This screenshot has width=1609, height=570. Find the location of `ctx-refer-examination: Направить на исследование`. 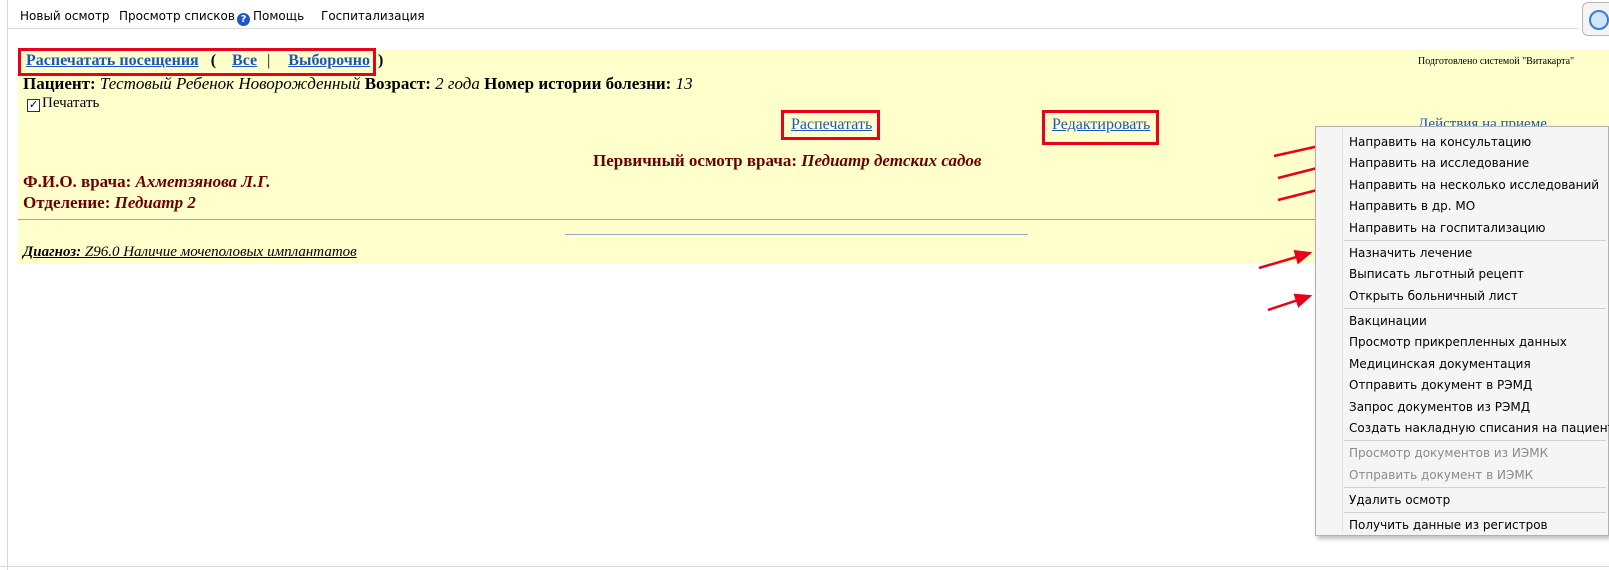

ctx-refer-examination: Направить на исследование is located at coordinates (1439, 163).